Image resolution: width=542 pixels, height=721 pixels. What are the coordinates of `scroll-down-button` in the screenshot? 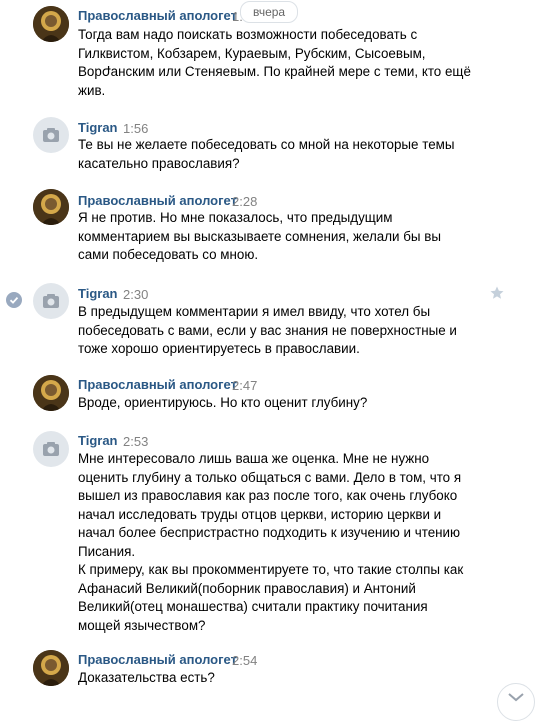 It's located at (516, 702).